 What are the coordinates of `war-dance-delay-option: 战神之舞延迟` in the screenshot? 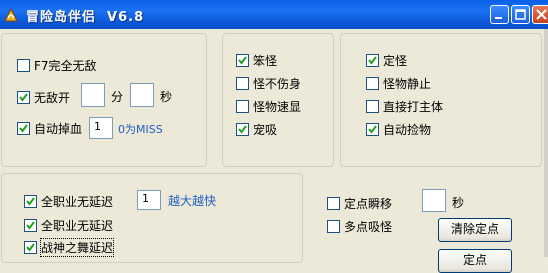 It's located at (69, 247).